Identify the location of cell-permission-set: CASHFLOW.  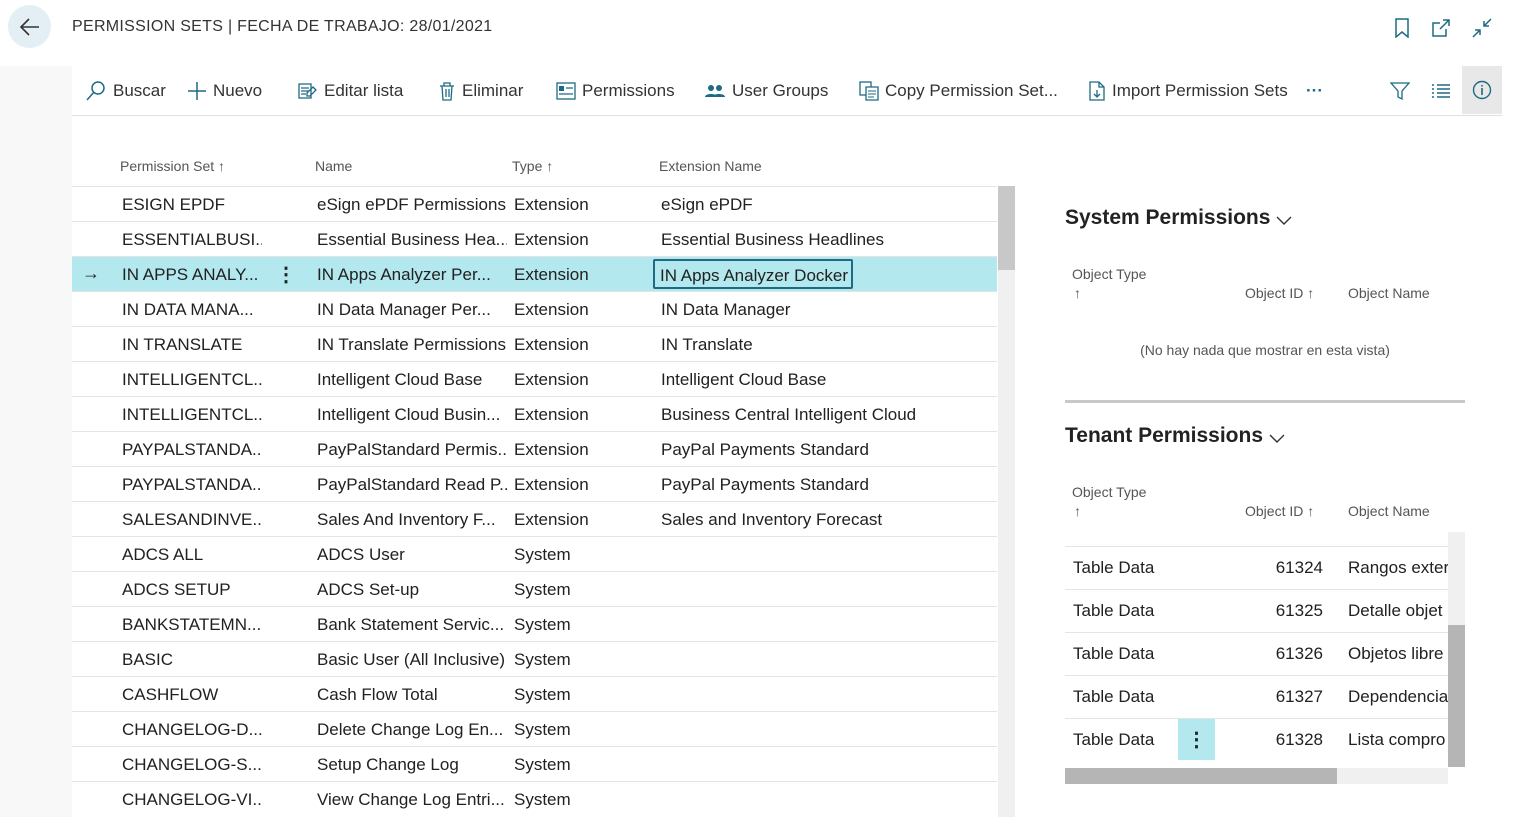
(192, 695).